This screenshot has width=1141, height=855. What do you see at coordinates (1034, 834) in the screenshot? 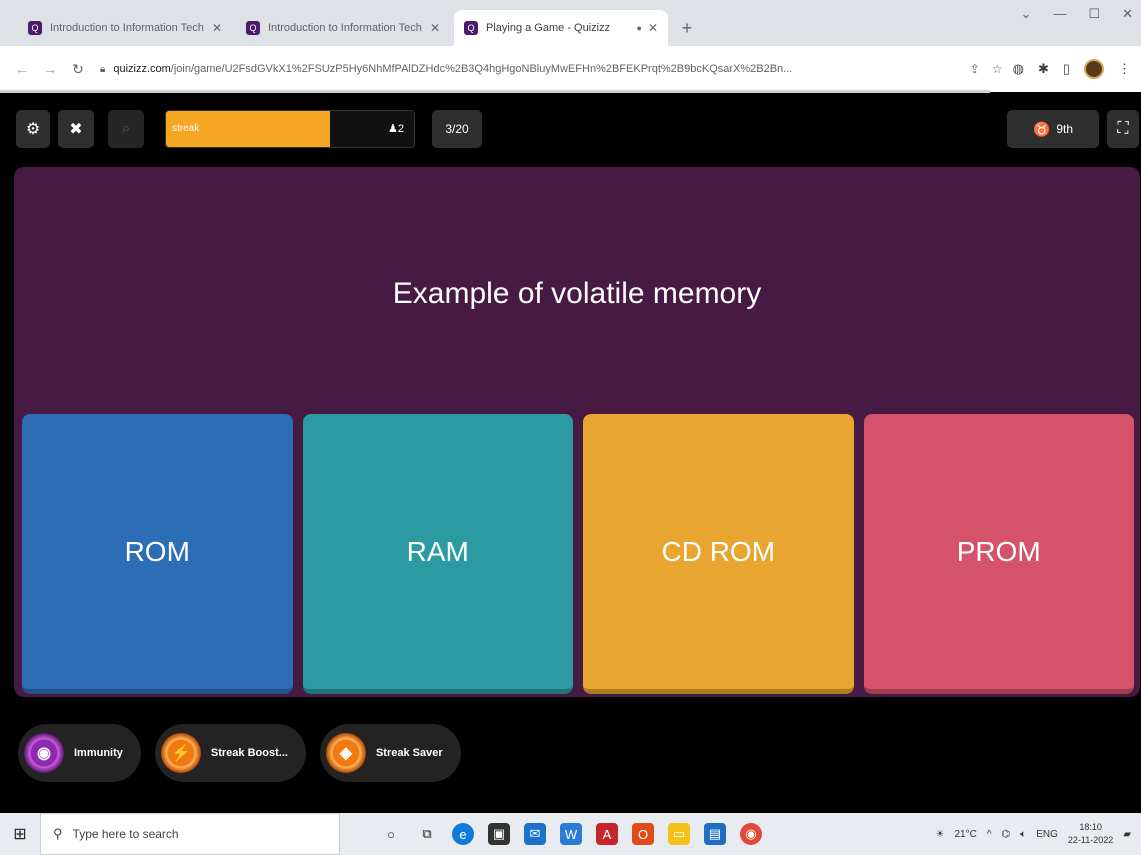
I see `system-tray: ☀ 21°C ^ ⌬ 🔈︎ ENG 18:10 22-11-2022 ▰` at bounding box center [1034, 834].